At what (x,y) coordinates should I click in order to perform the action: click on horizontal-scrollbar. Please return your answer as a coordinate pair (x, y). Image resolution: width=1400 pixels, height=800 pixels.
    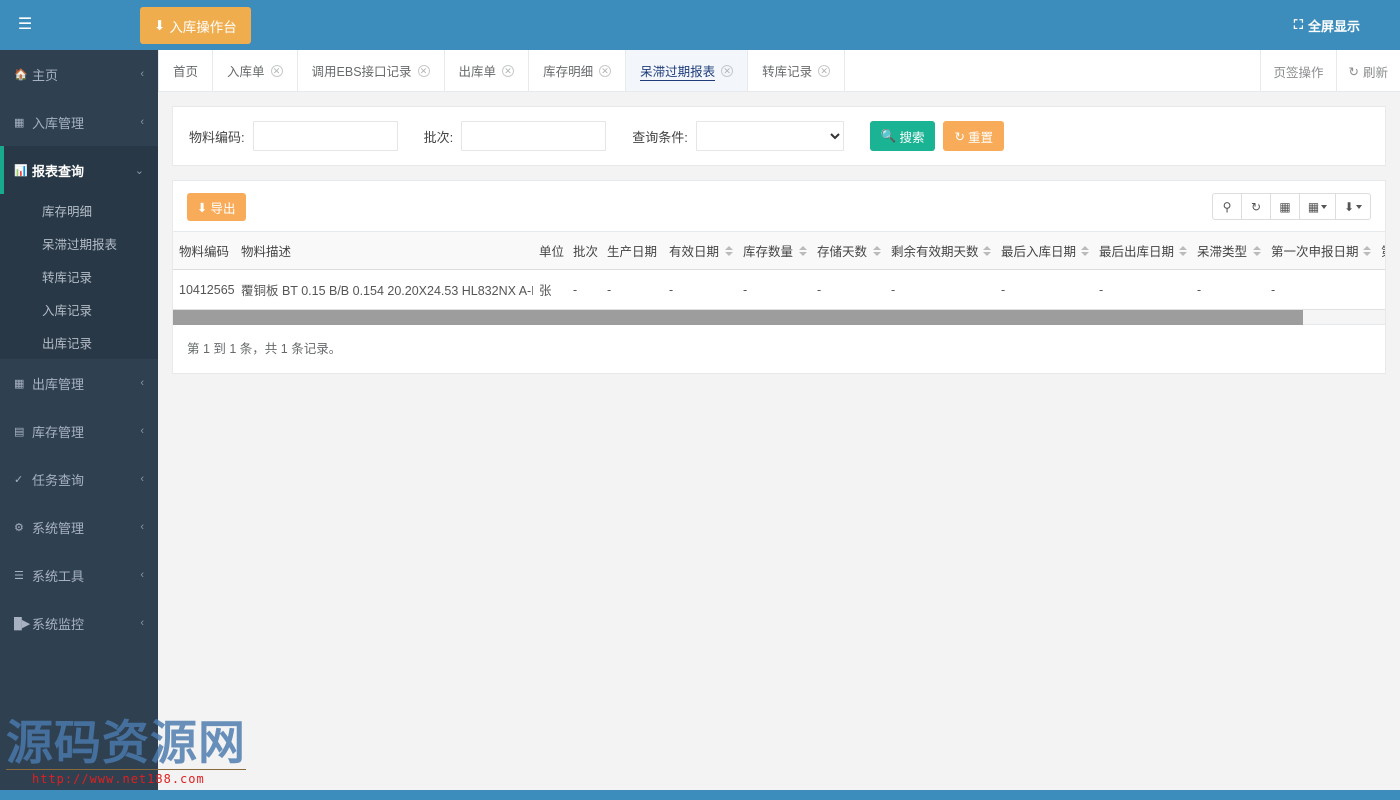
    Looking at the image, I should click on (779, 317).